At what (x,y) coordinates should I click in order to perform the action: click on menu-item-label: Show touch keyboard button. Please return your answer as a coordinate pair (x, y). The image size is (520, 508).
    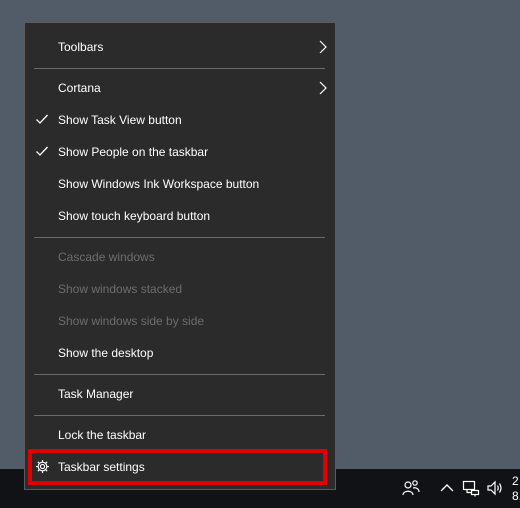
    Looking at the image, I should click on (134, 216).